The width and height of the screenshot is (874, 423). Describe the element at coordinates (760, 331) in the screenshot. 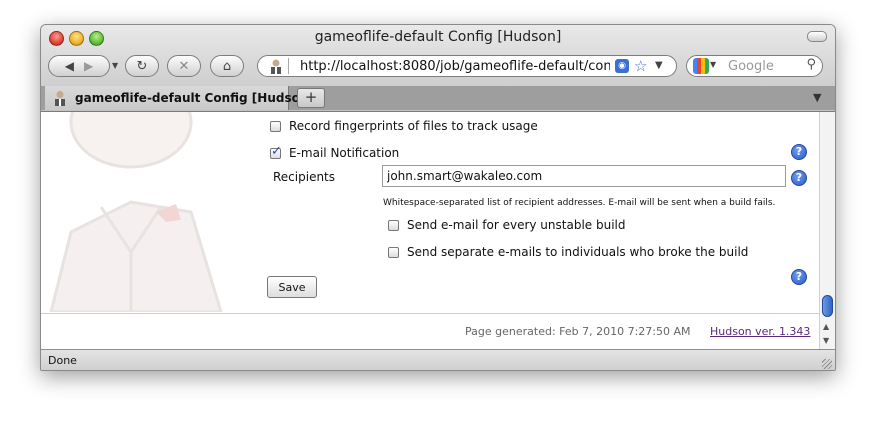

I see `hudson-version-link: Hudson ver. 1.343` at that location.